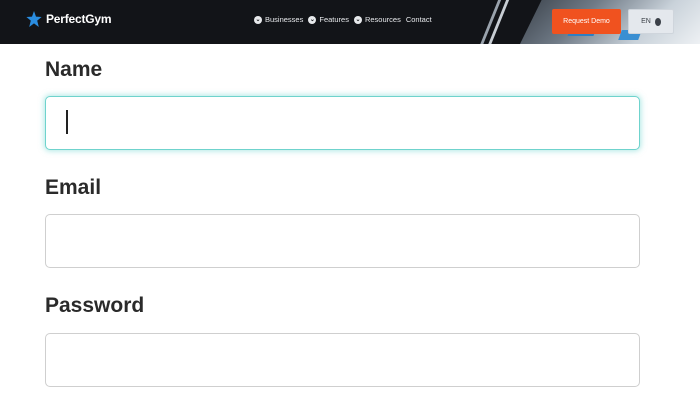 This screenshot has width=700, height=400. Describe the element at coordinates (74, 69) in the screenshot. I see `name-label: Name` at that location.